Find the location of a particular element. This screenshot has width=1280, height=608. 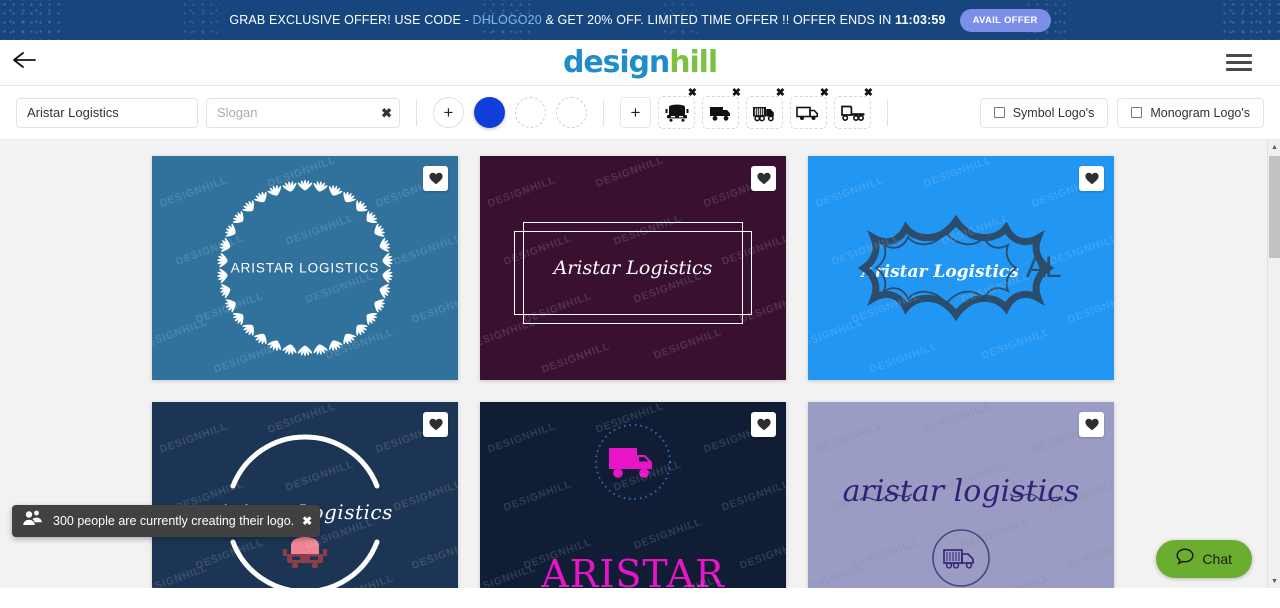

logo-card-2-text: Aristar Logistics is located at coordinates (633, 268).